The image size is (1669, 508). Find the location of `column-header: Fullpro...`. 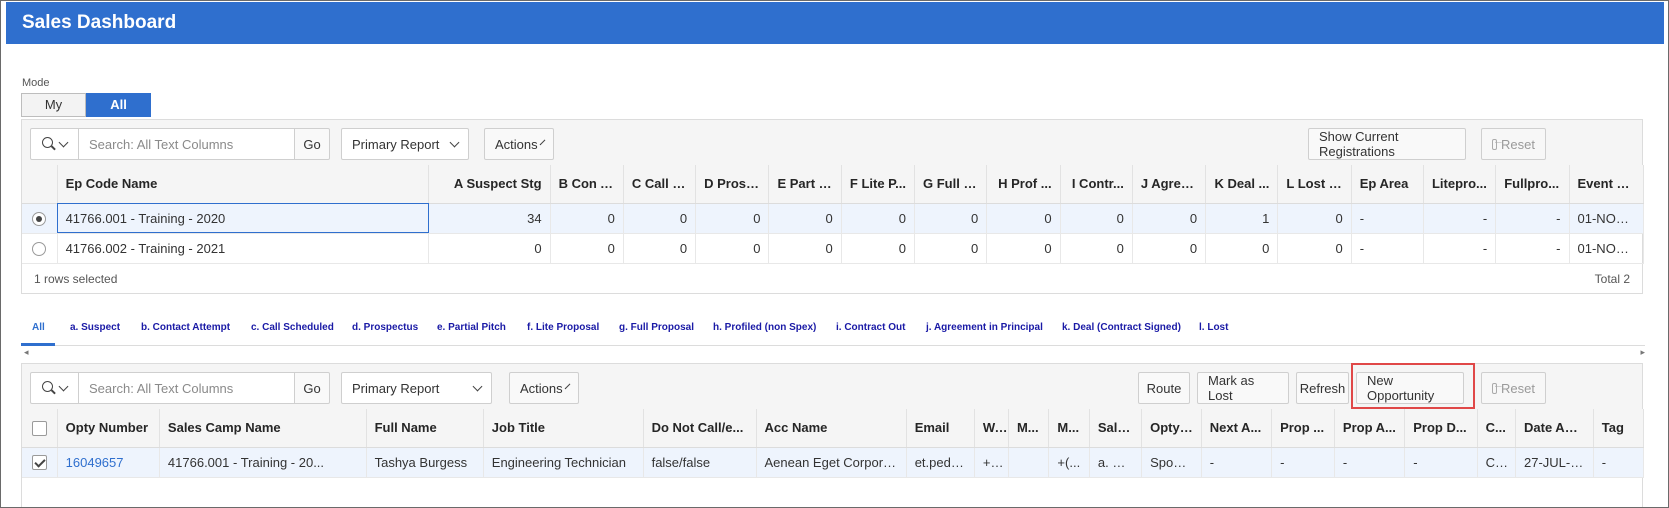

column-header: Fullpro... is located at coordinates (1532, 184).